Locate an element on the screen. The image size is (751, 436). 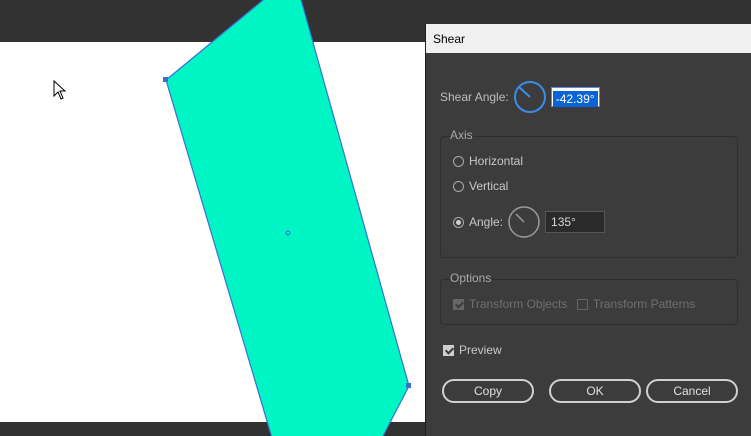
cursor-arrow-icon is located at coordinates (60, 90).